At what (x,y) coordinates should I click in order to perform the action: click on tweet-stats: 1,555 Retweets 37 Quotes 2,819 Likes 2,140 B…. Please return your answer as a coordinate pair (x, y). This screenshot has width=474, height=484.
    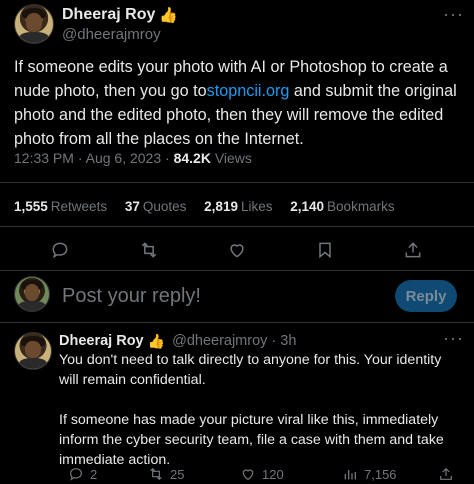
    Looking at the image, I should click on (211, 206).